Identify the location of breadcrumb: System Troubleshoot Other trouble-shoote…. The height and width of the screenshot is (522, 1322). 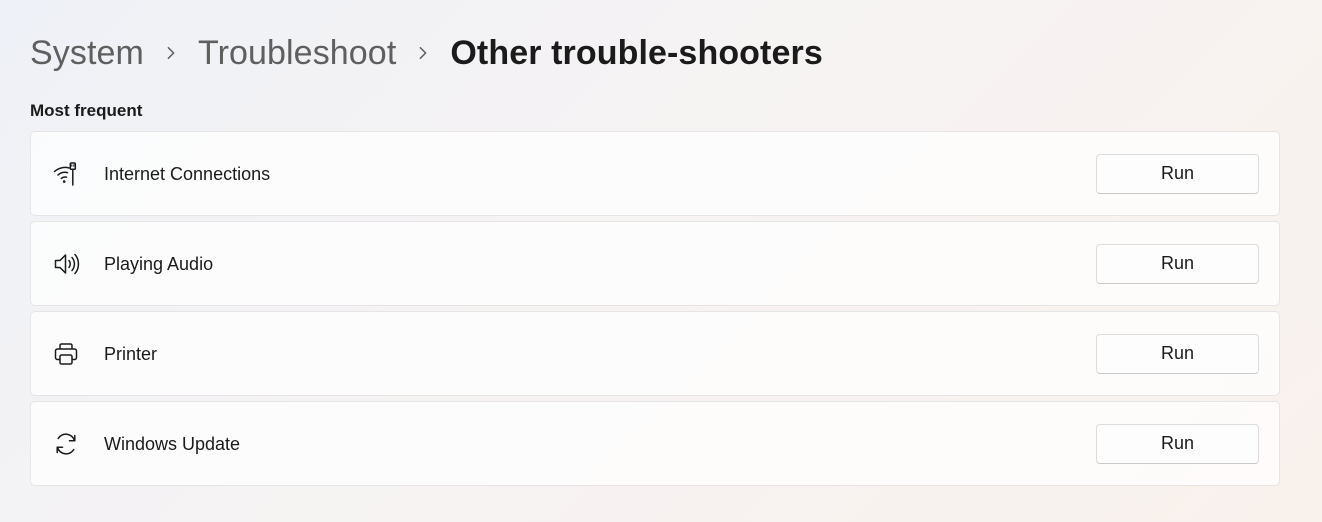
(426, 53).